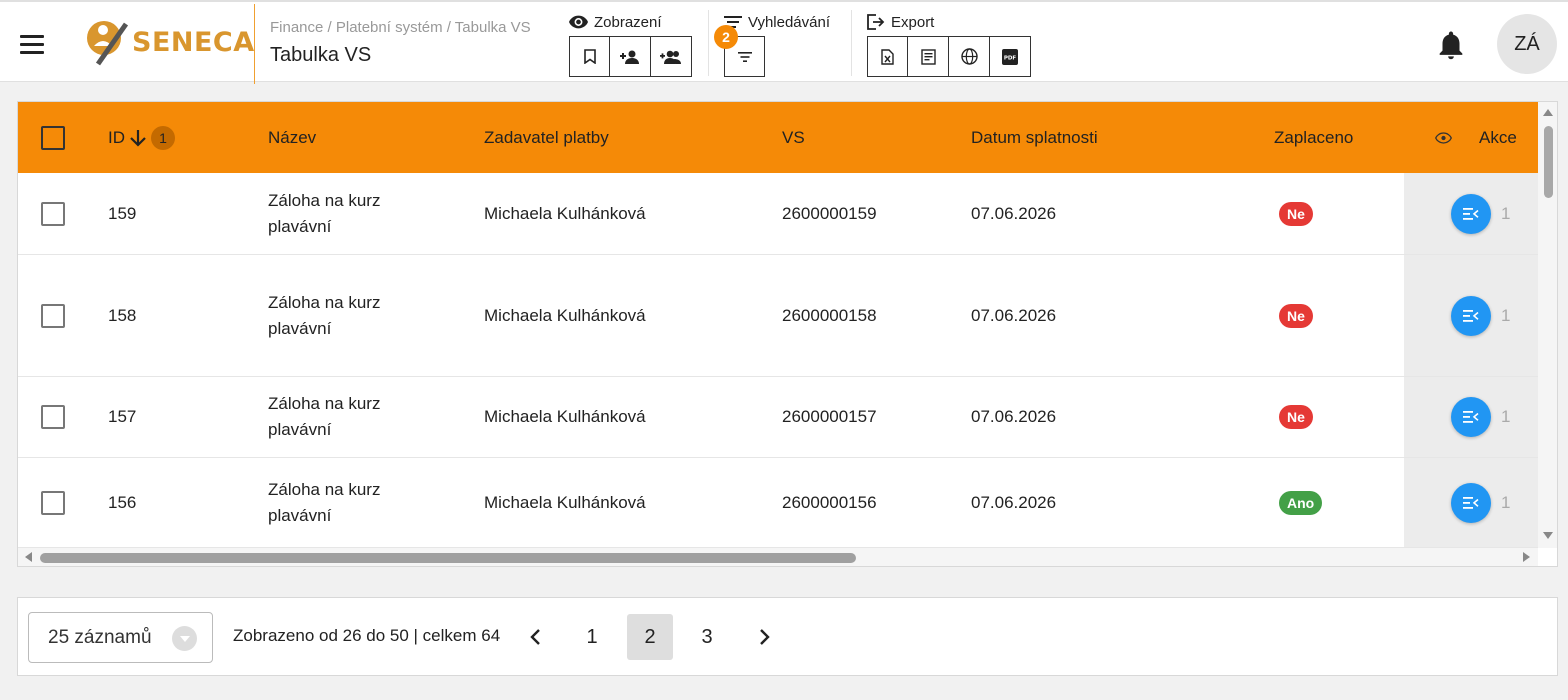  I want to click on excel-icon, so click(887, 56).